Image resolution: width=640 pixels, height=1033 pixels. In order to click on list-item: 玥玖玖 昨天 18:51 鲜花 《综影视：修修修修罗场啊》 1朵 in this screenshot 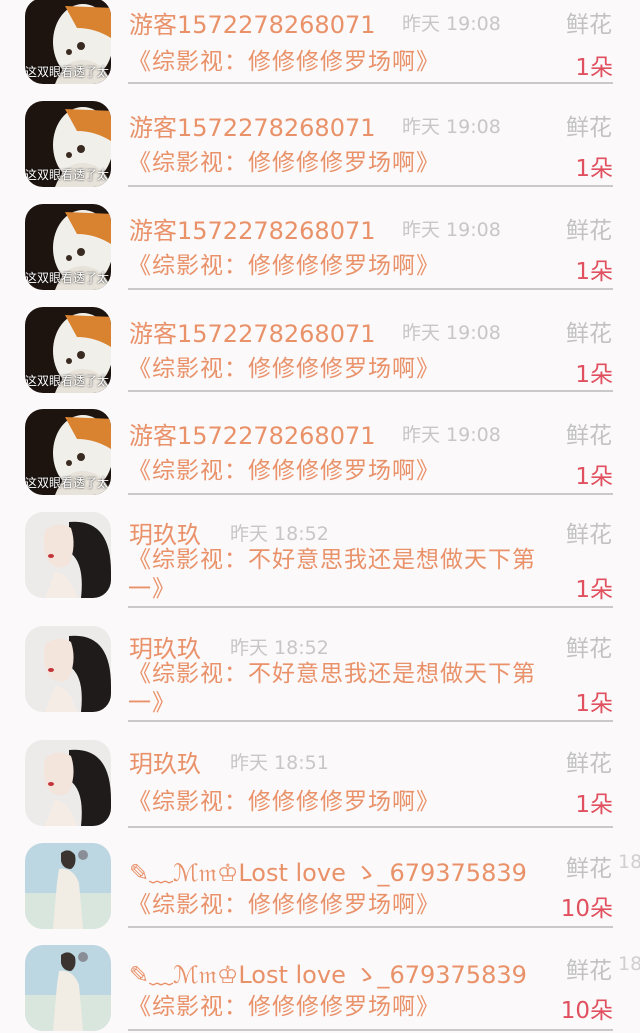, I will do `click(320, 787)`.